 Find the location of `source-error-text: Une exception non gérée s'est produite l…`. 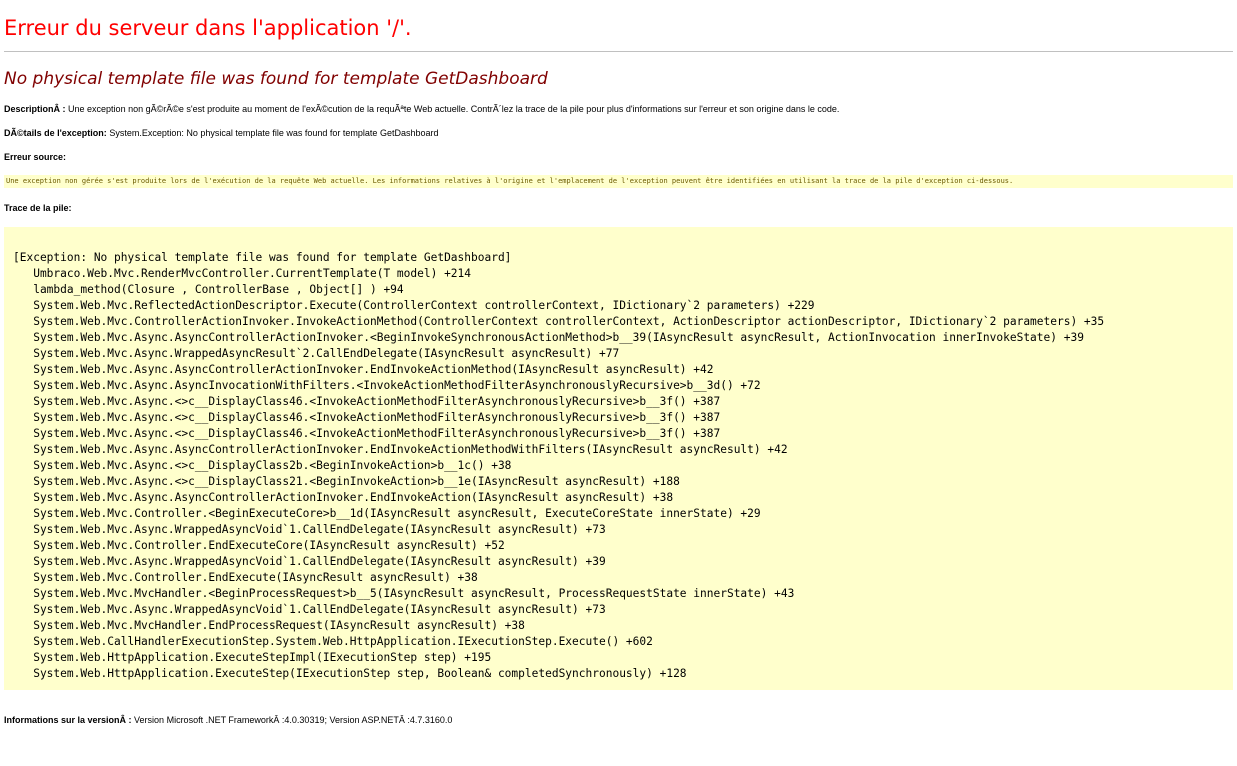

source-error-text: Une exception non gérée s'est produite l… is located at coordinates (510, 181).